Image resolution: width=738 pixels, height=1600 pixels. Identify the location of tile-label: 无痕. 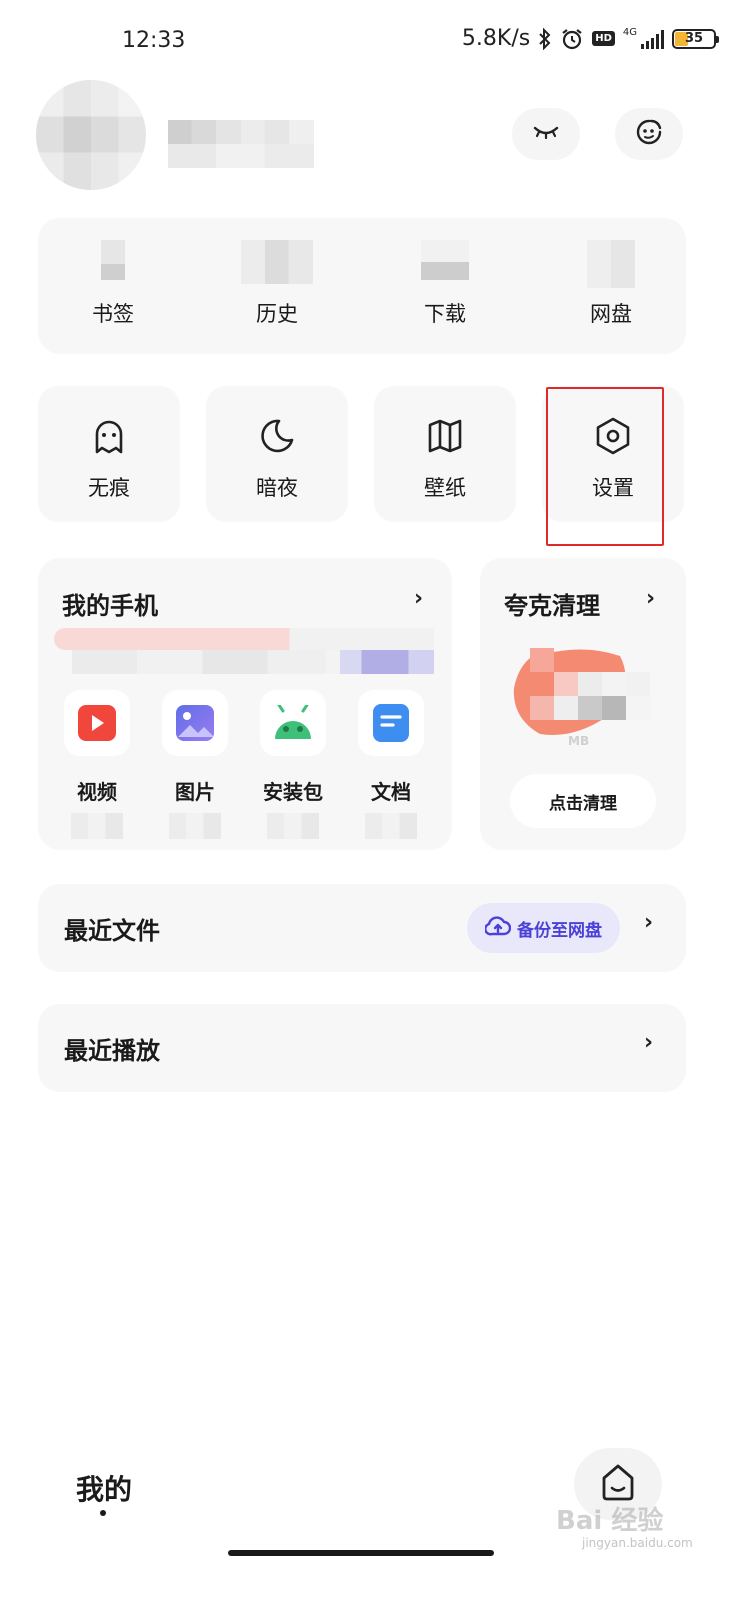
(109, 488).